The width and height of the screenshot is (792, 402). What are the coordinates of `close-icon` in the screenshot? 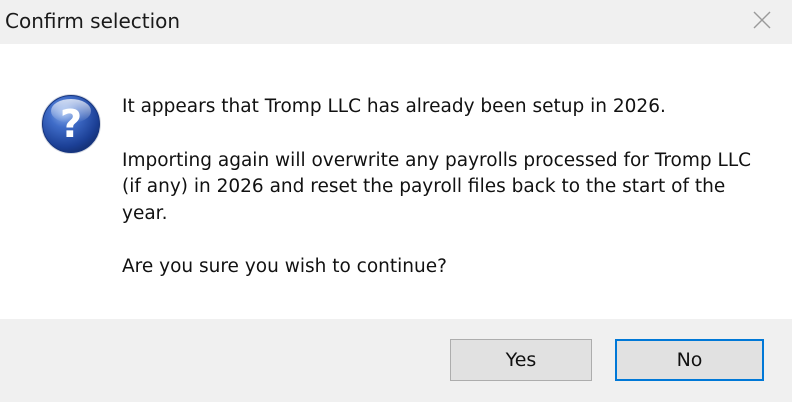 It's located at (762, 20).